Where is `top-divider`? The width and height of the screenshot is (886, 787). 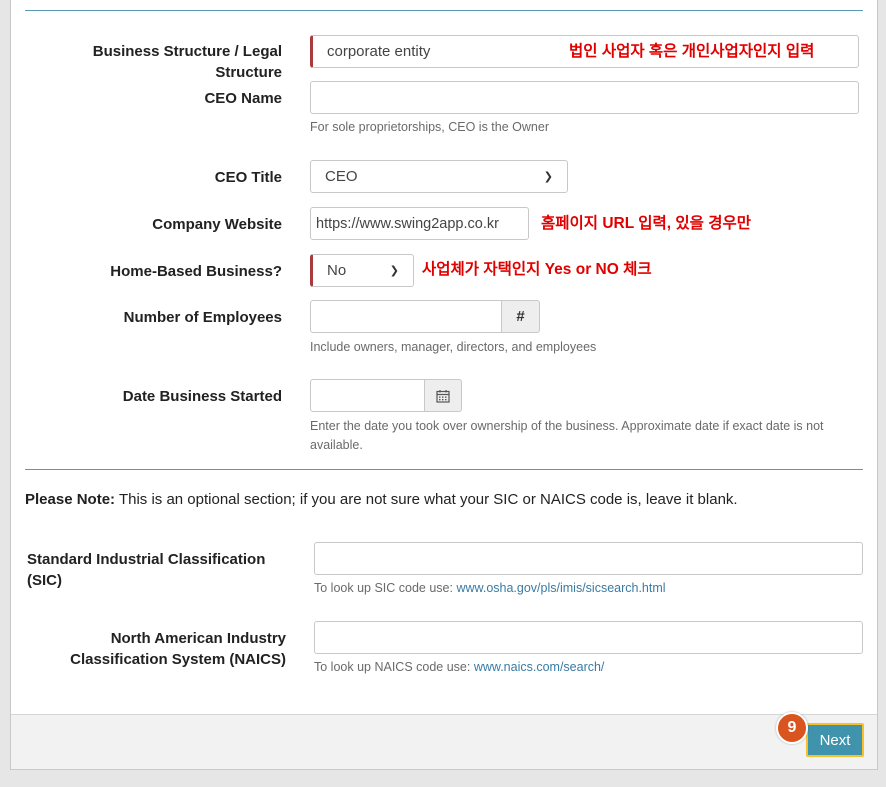
top-divider is located at coordinates (444, 10).